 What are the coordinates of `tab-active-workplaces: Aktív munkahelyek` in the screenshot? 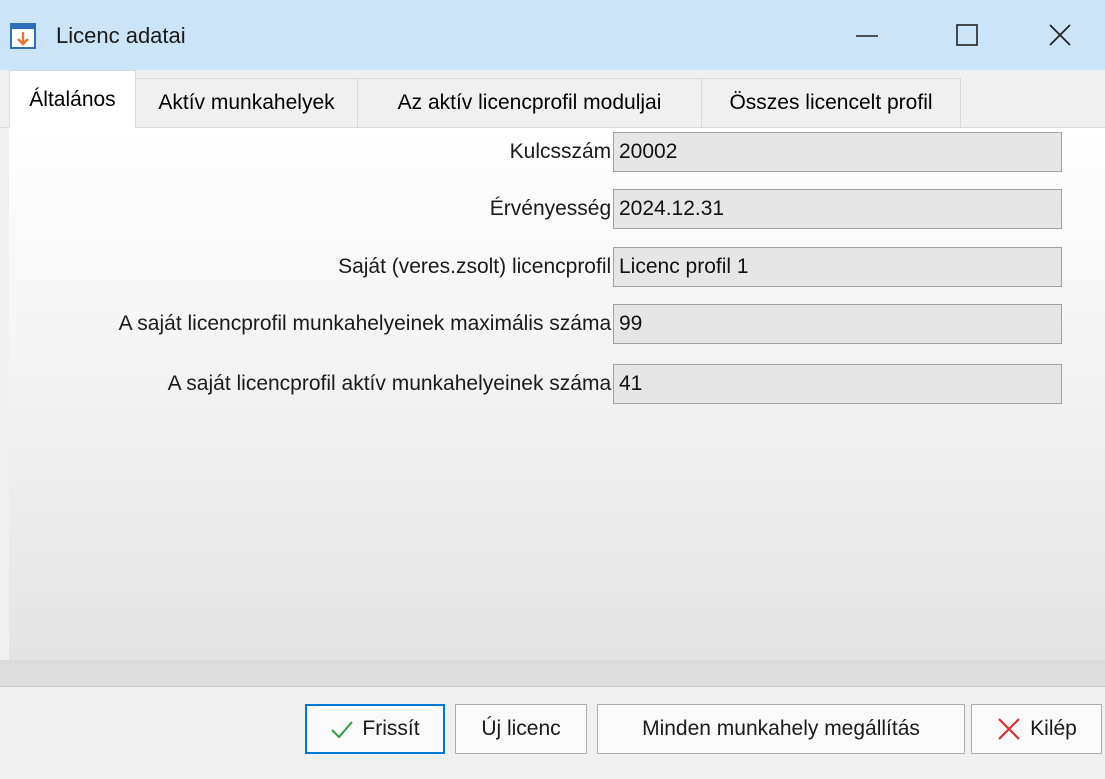 It's located at (246, 102).